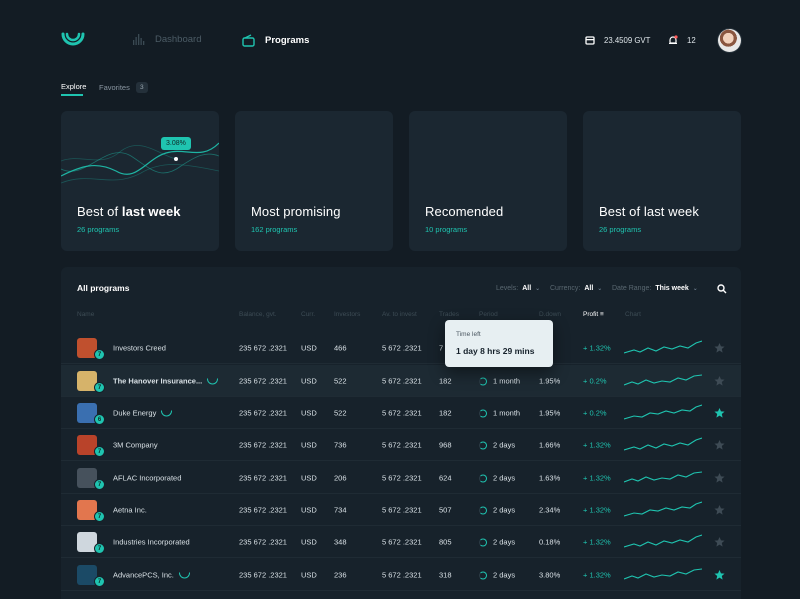  I want to click on program-name: Aetna Inc., so click(130, 510).